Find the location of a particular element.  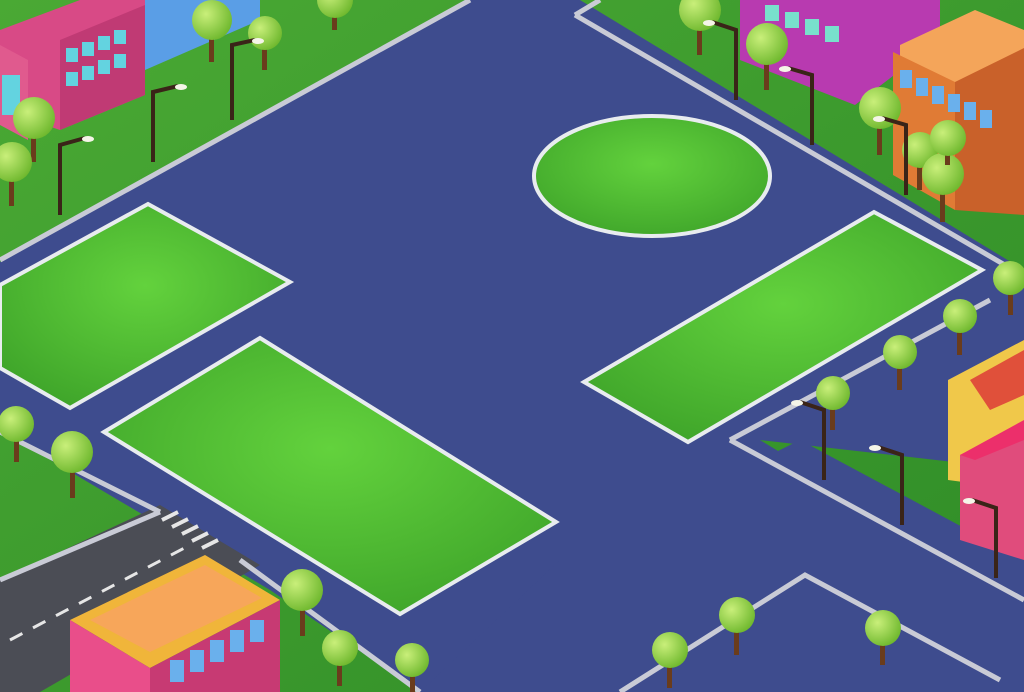

plot-oval is located at coordinates (652, 176).